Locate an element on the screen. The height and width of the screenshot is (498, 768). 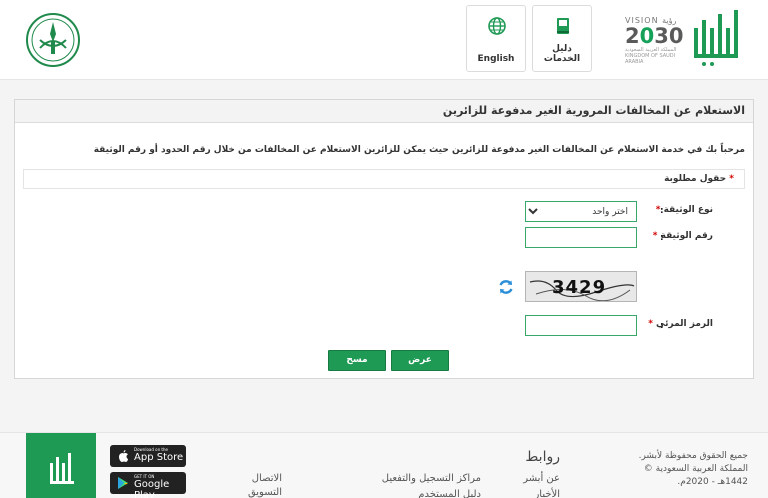
document-type-select: اختر واحد is located at coordinates (581, 211).